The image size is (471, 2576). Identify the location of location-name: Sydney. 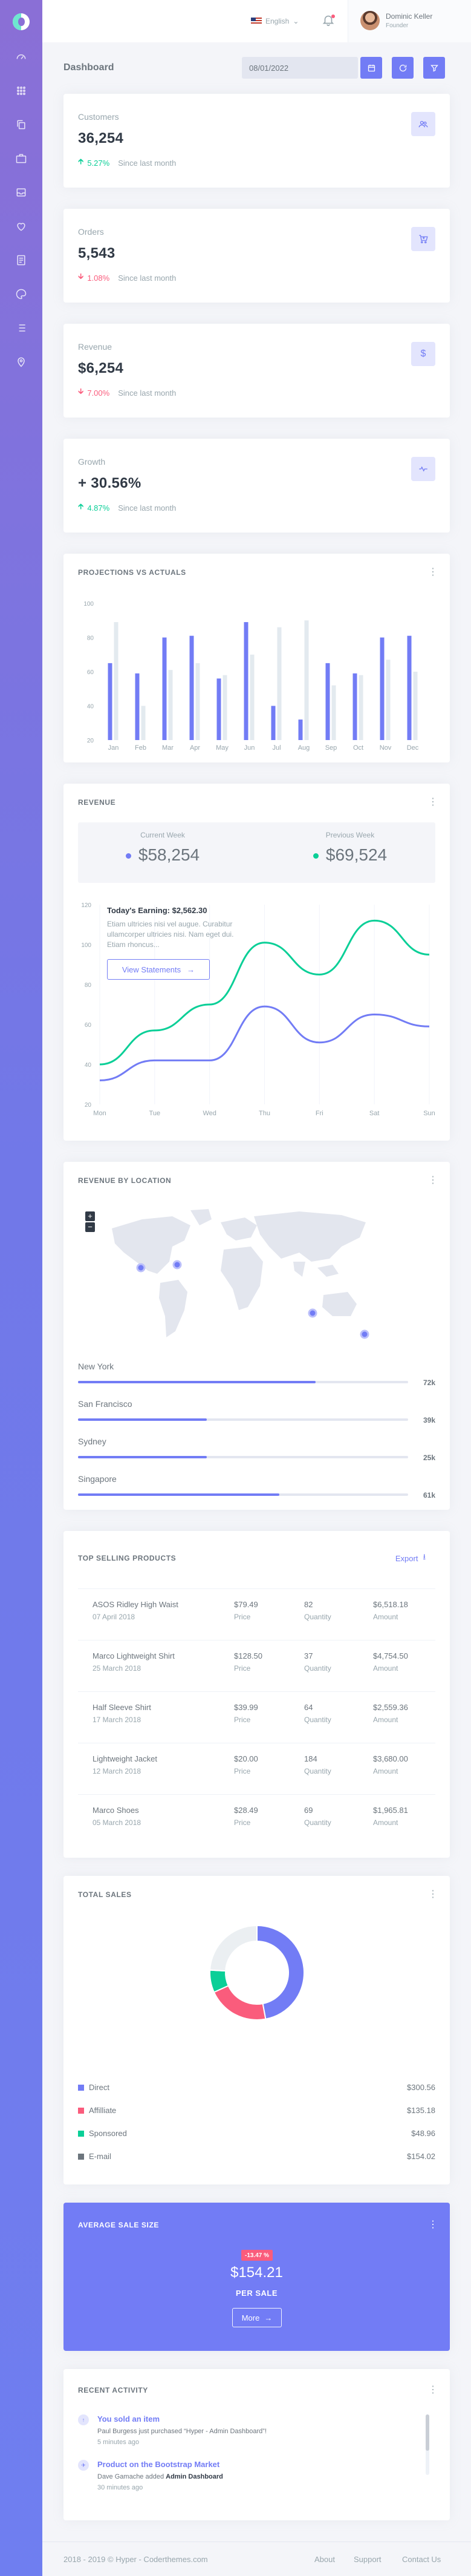
(92, 1441).